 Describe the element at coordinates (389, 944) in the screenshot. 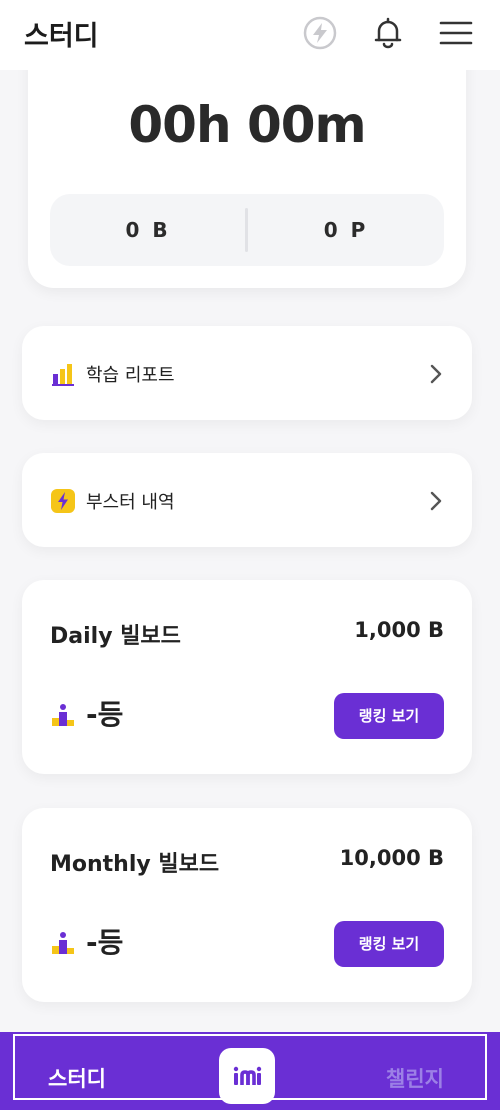

I see `monthly-ranking-button: 랭킹 보기` at that location.